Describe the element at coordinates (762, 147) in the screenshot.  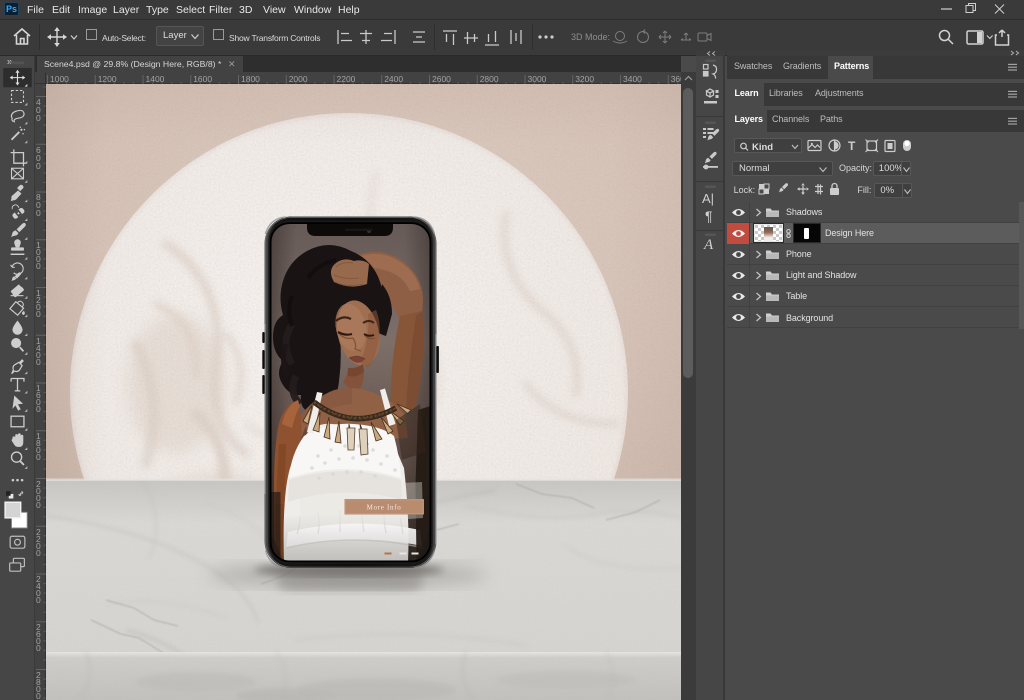
I see `svg-text: Kind` at that location.